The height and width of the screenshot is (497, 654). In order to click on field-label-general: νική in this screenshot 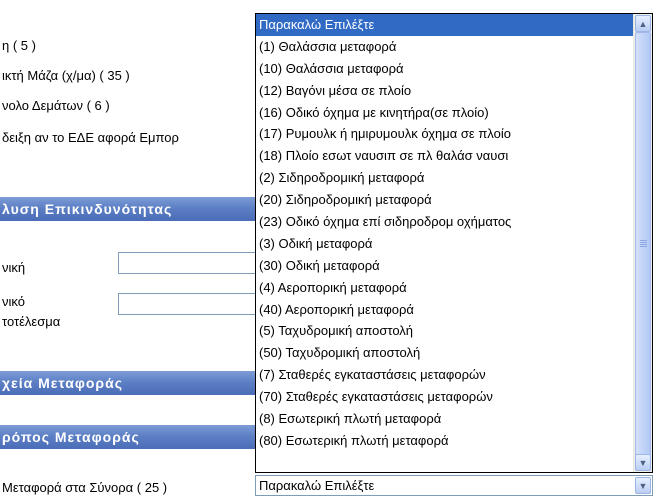, I will do `click(14, 267)`.